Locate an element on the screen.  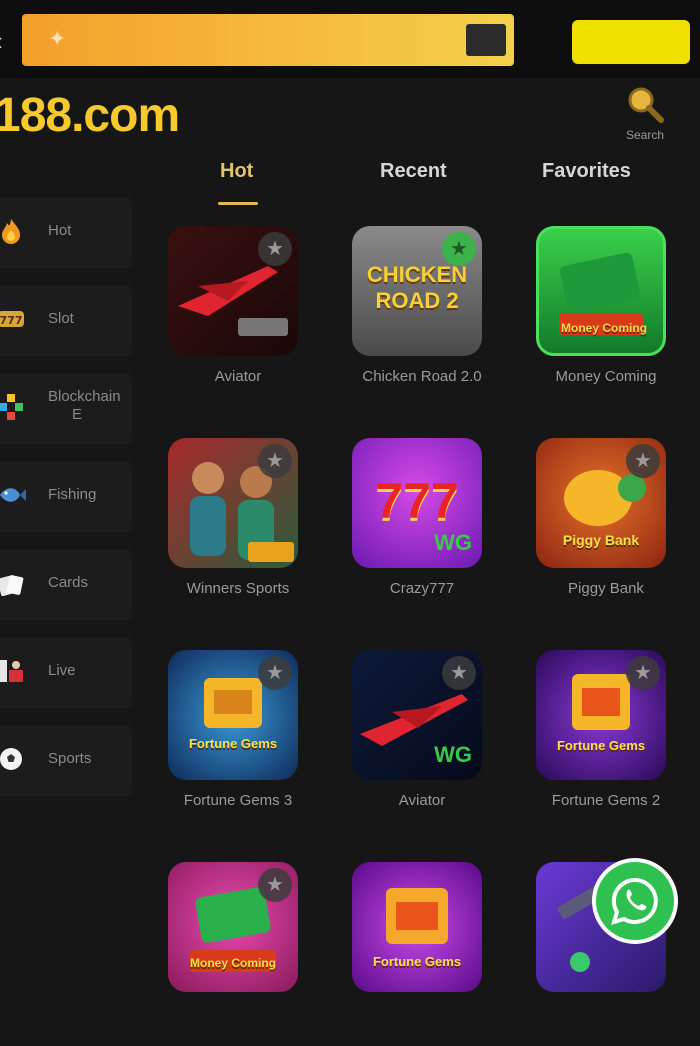
game-title: Crazy777 is located at coordinates (422, 588).